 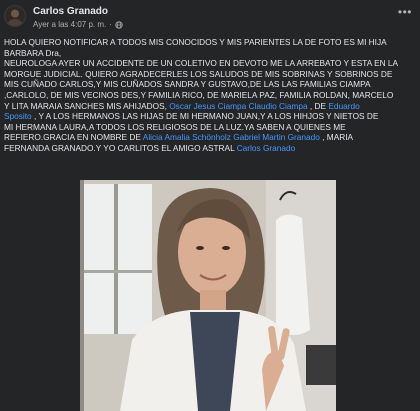 I want to click on mention-link: Alicia Amalia Schönholz, so click(x=187, y=137).